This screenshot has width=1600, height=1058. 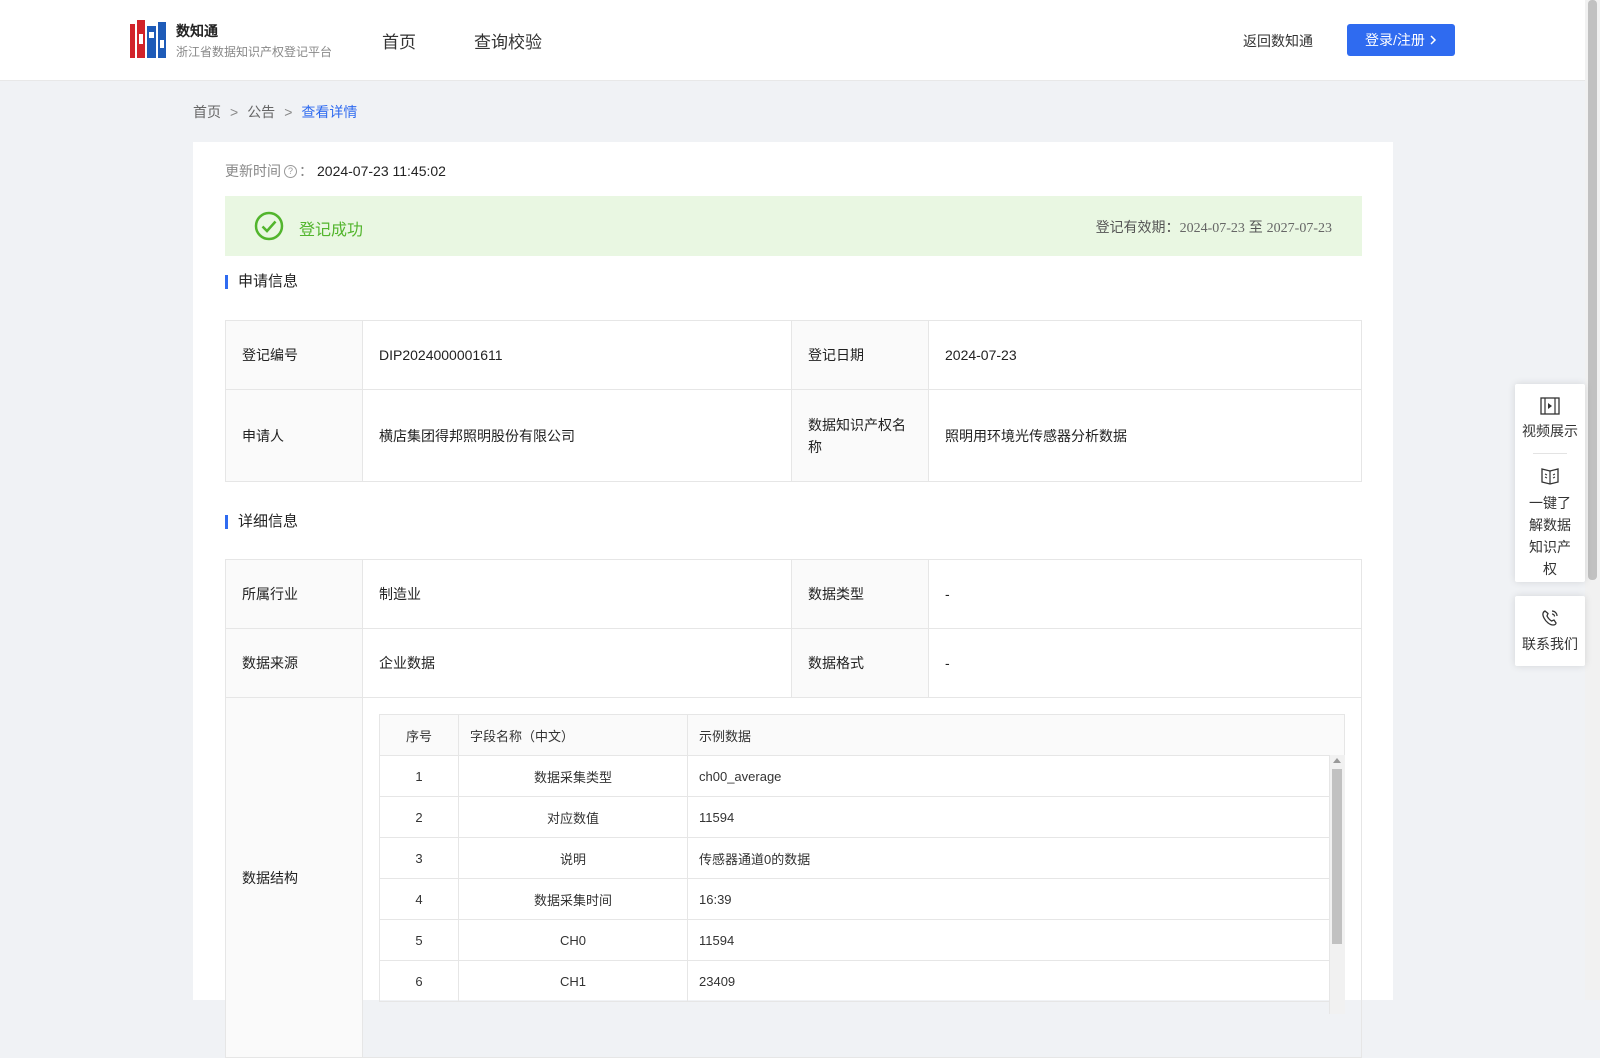 I want to click on scroll-up-arrow-icon, so click(x=1337, y=760).